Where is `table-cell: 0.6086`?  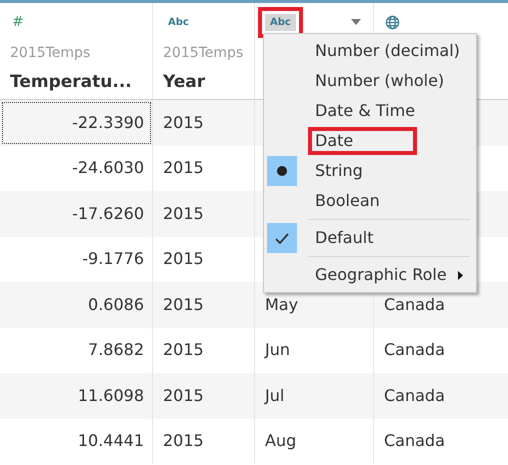
table-cell: 0.6086 is located at coordinates (76, 305).